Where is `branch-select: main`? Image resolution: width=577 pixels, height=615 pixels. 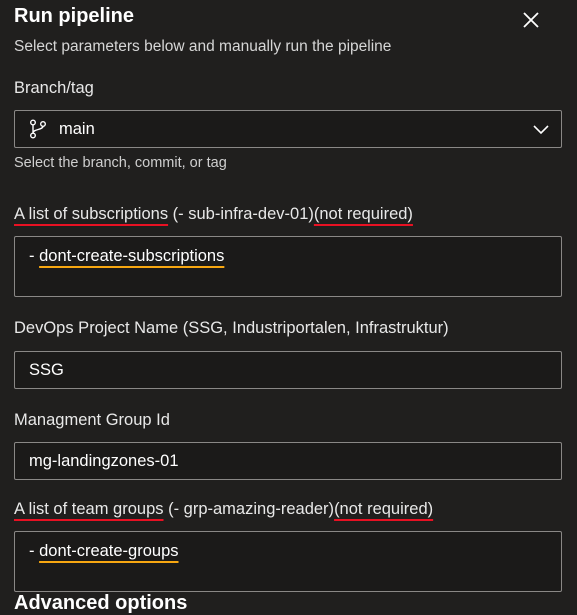 branch-select: main is located at coordinates (288, 129).